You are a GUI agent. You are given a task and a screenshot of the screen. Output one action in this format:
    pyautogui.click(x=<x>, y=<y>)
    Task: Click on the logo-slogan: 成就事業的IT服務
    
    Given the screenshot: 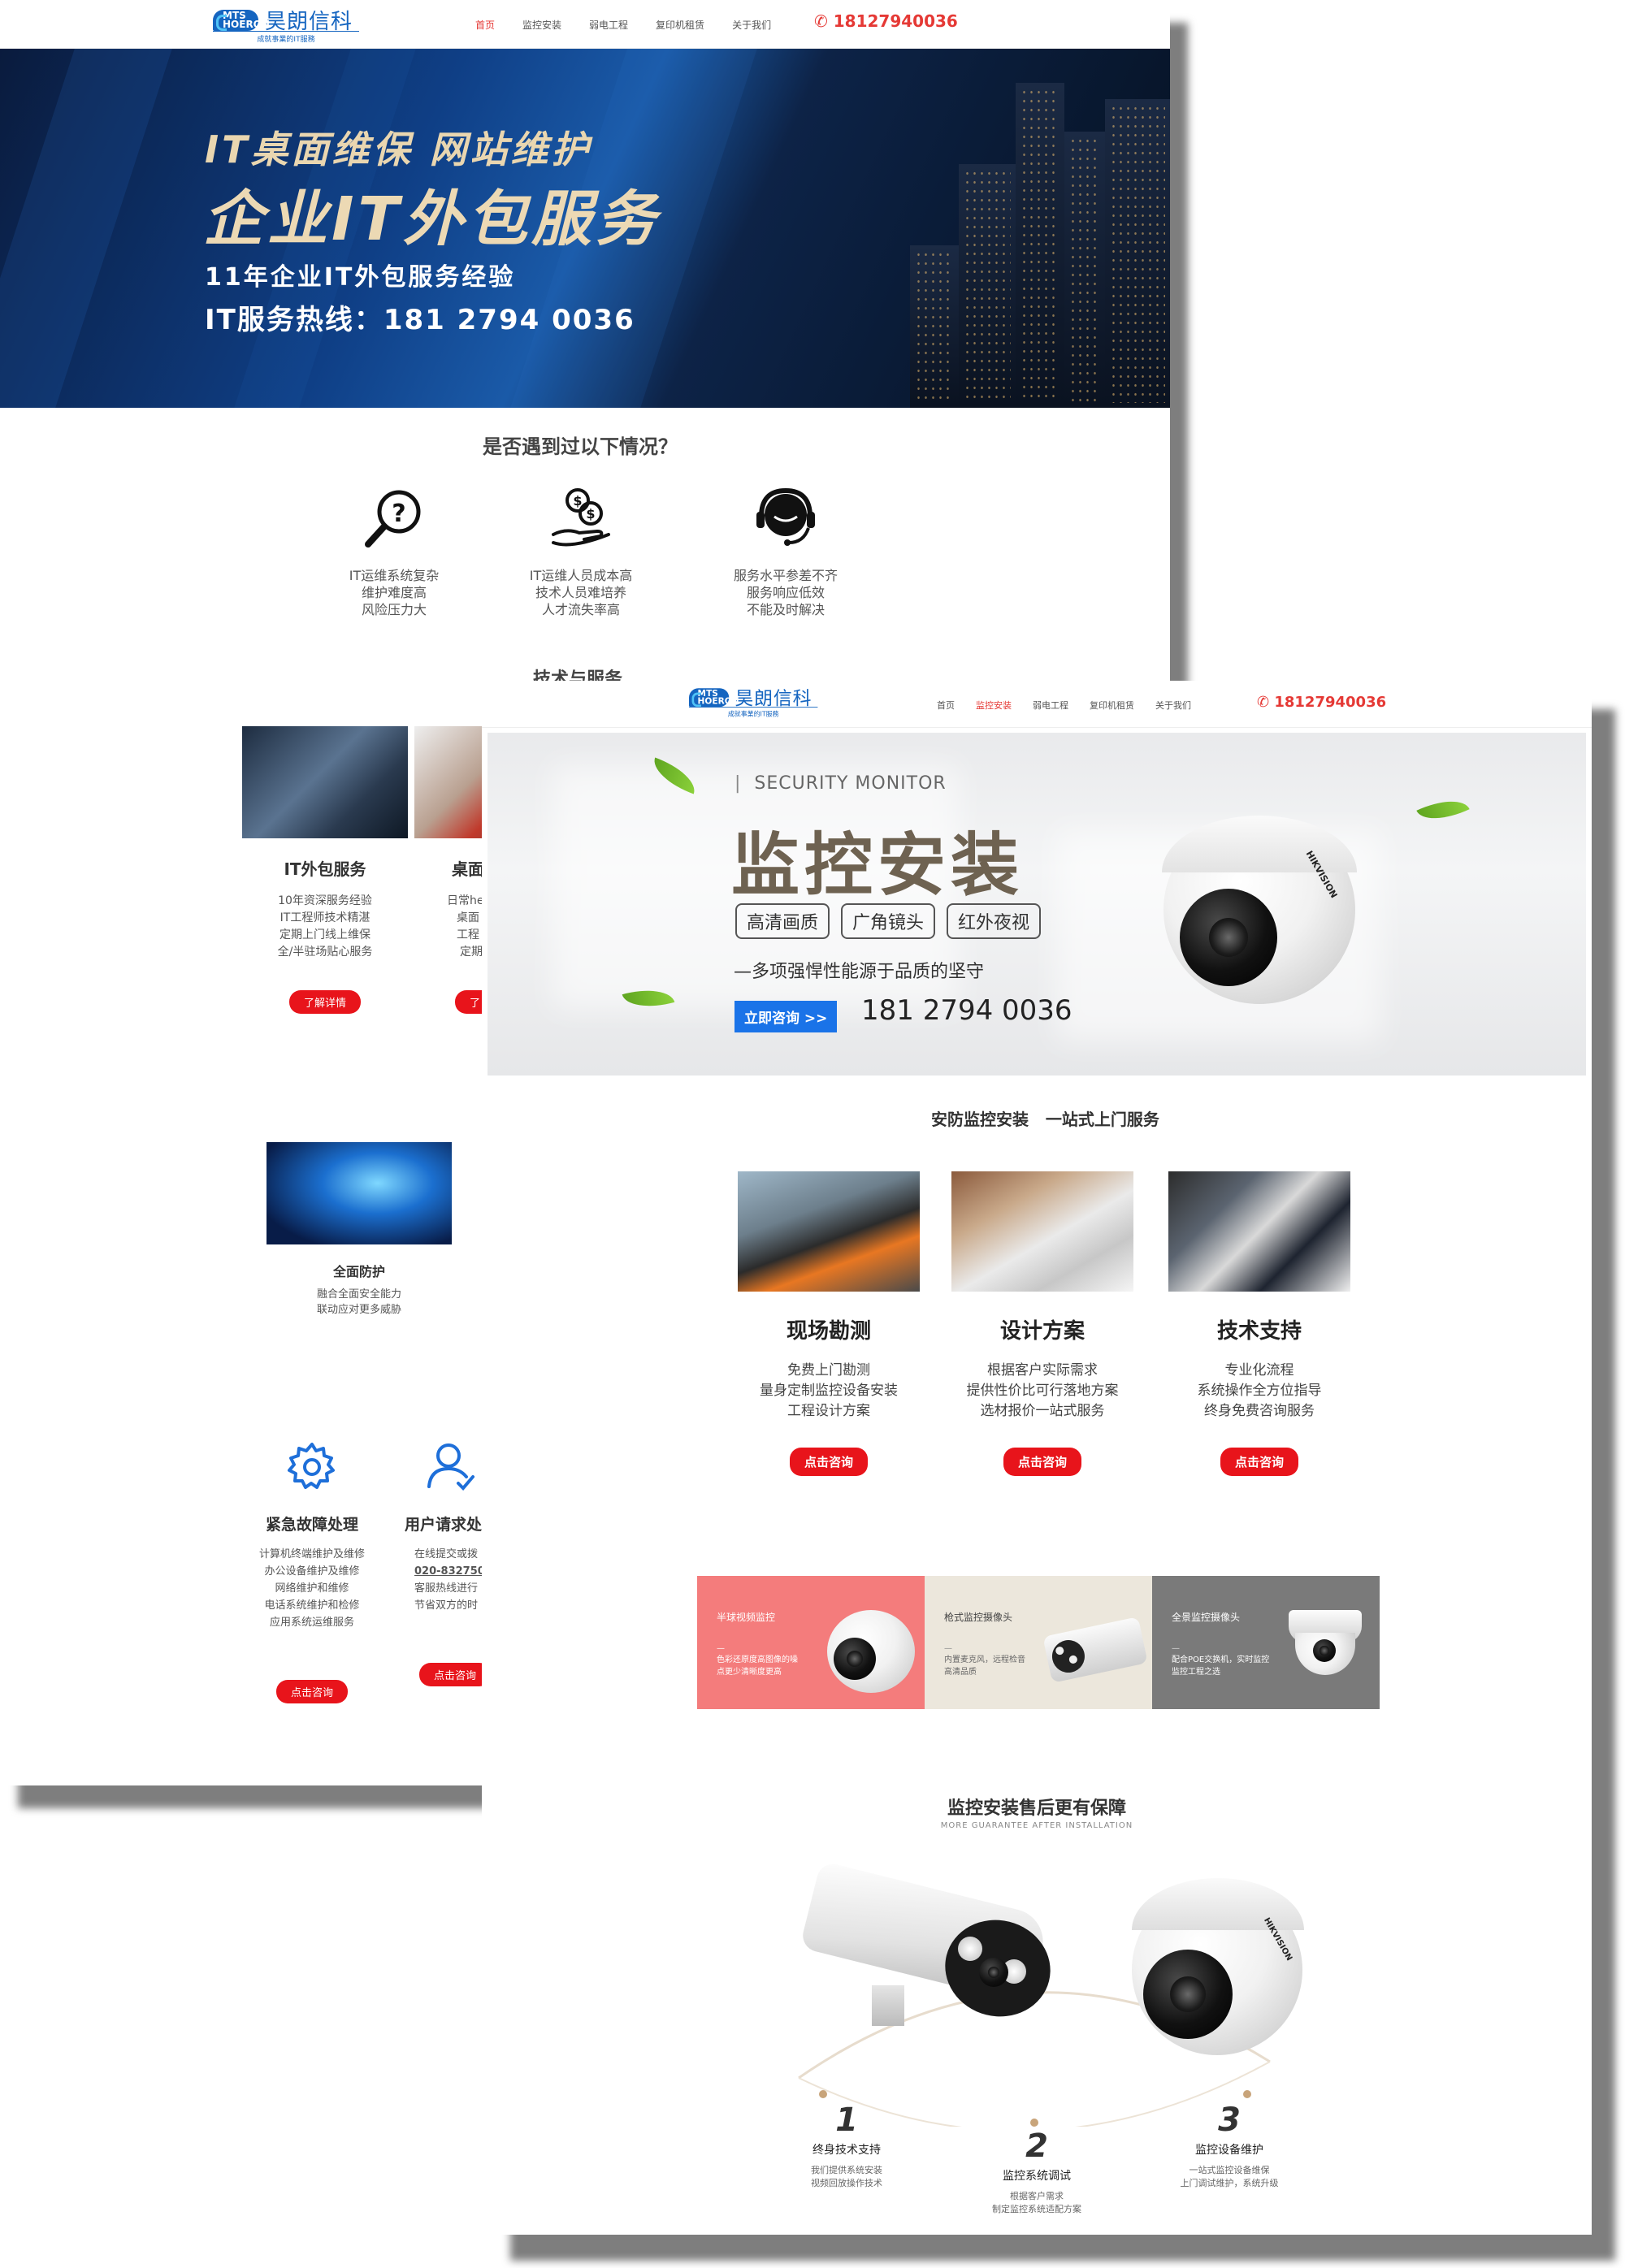 What is the action you would take?
    pyautogui.click(x=754, y=712)
    